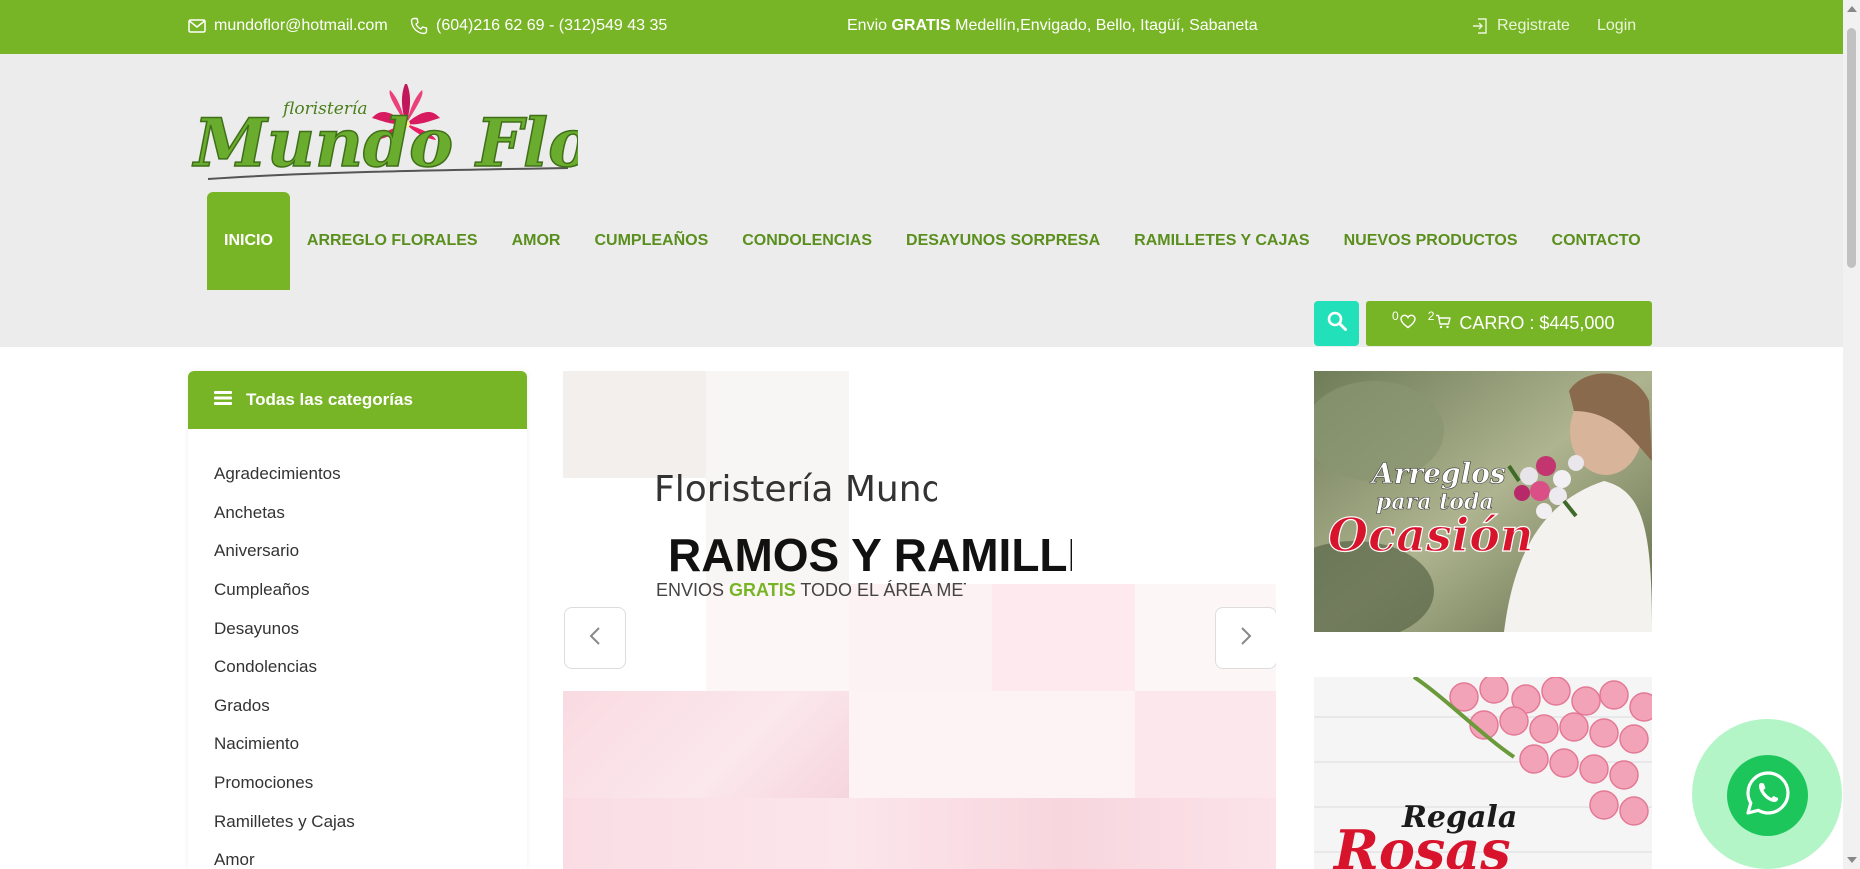 This screenshot has height=869, width=1860. I want to click on heart-icon, so click(1407, 323).